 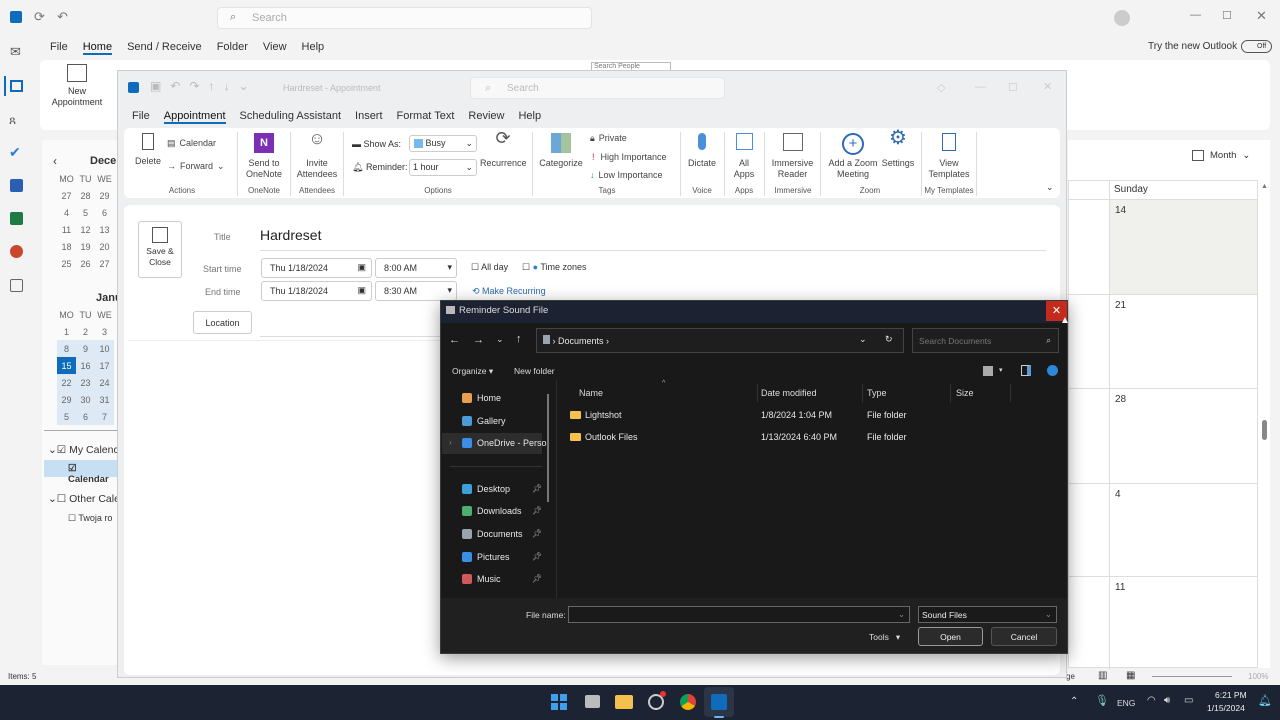 What do you see at coordinates (500, 339) in the screenshot?
I see `recent-locations-icon: ⌄` at bounding box center [500, 339].